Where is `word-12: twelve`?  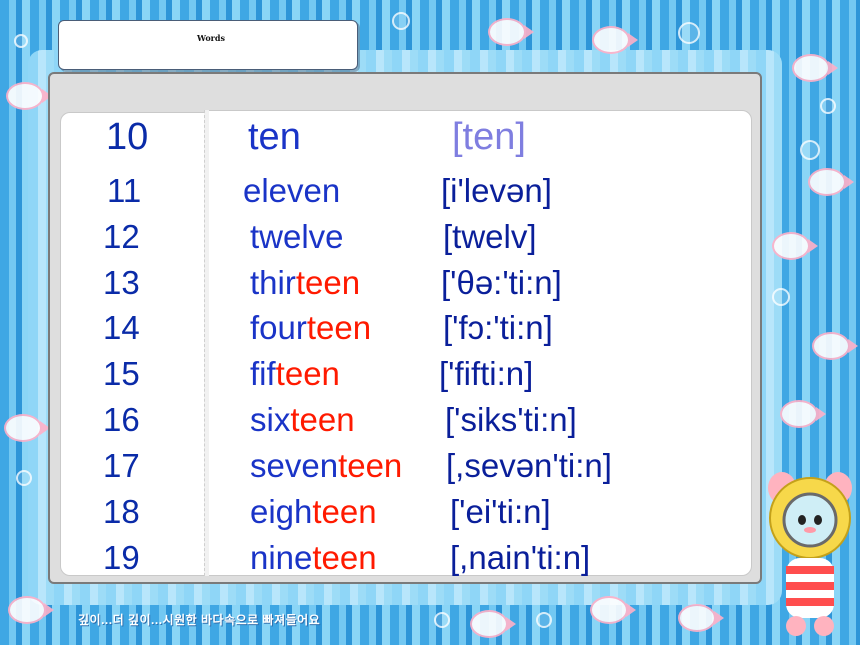 word-12: twelve is located at coordinates (297, 236).